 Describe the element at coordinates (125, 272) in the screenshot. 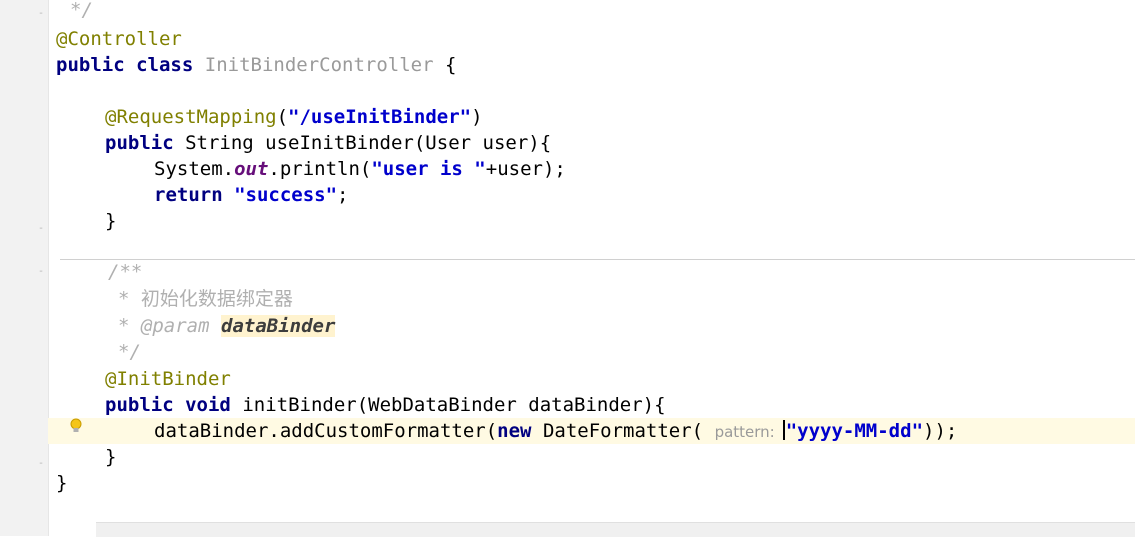

I see `code-line: /**` at that location.